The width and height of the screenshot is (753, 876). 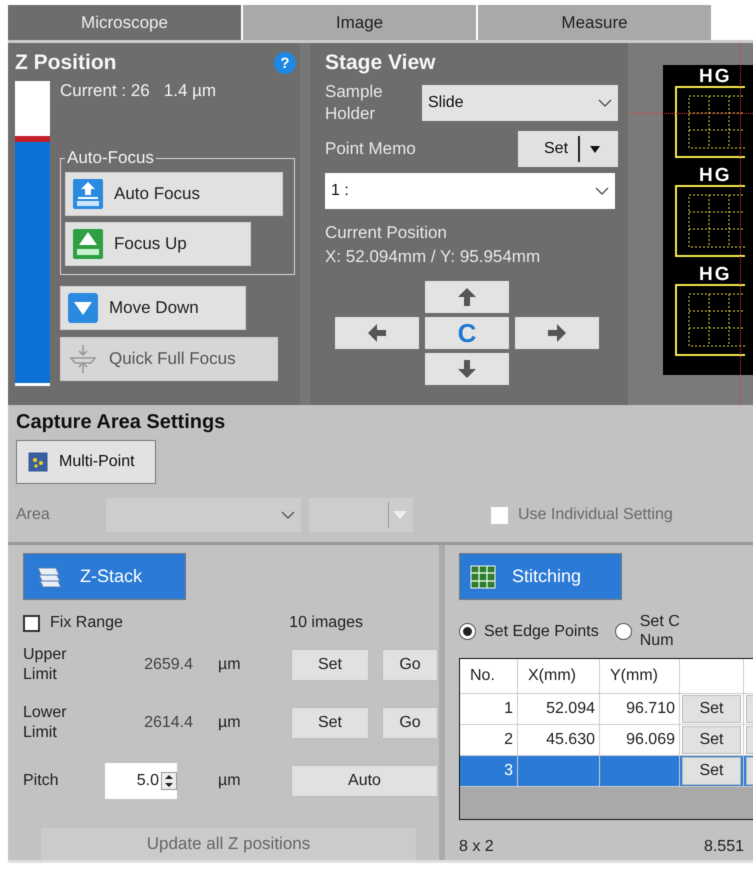 I want to click on multi-point-button: Multi-Point, so click(x=86, y=462).